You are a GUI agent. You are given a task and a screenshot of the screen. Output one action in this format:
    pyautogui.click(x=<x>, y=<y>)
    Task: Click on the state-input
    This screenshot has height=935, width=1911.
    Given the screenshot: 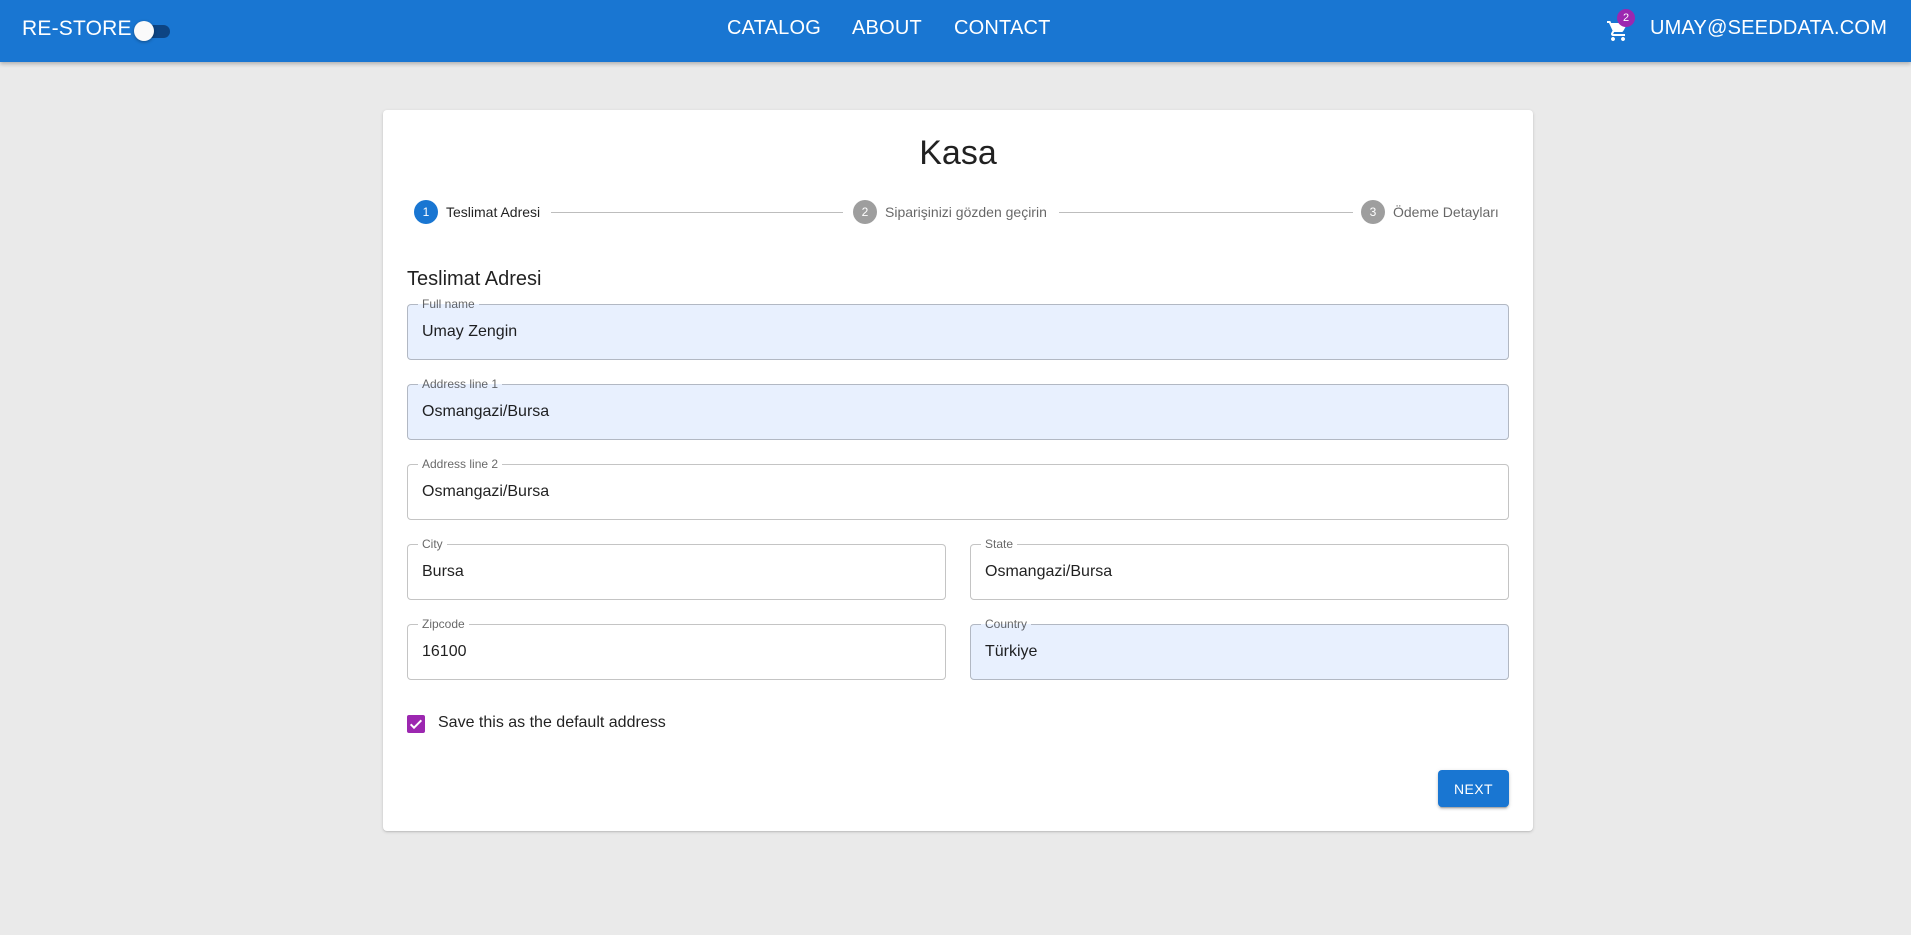 What is the action you would take?
    pyautogui.click(x=1239, y=572)
    